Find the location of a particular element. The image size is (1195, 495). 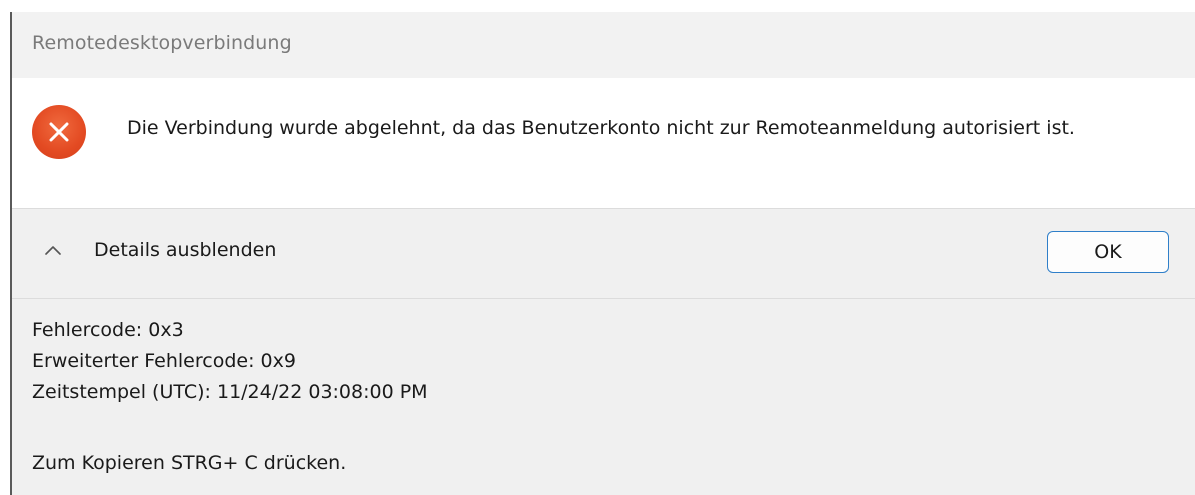

timestamp: Zeitstempel (UTC): 11/24/22 03:08:00 PM is located at coordinates (230, 392).